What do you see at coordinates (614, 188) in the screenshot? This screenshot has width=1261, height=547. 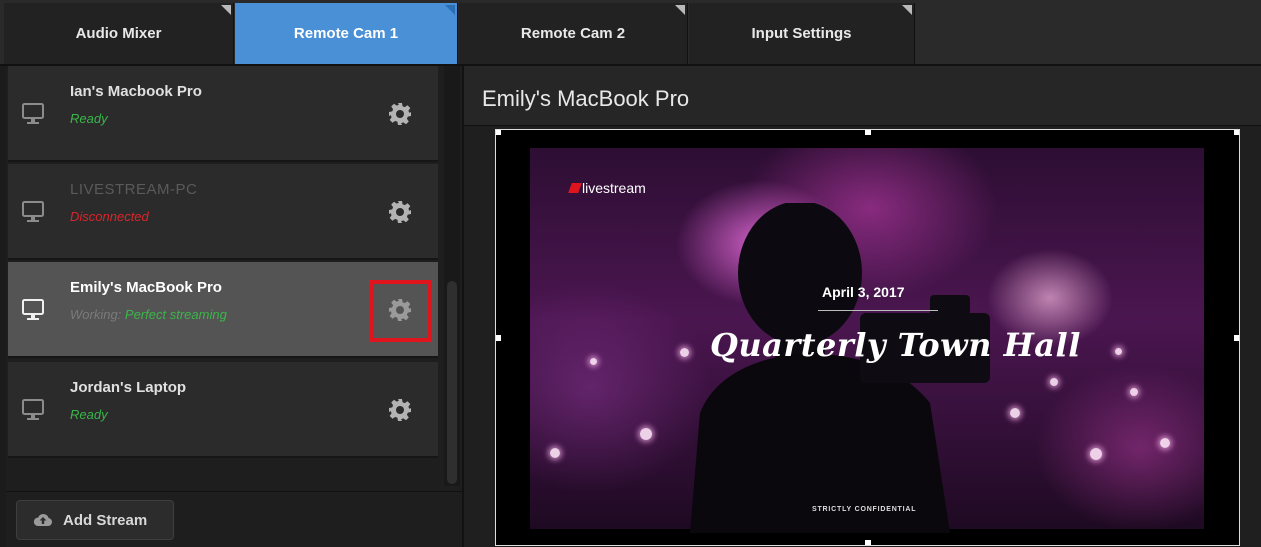 I see `logo-text: livestream` at bounding box center [614, 188].